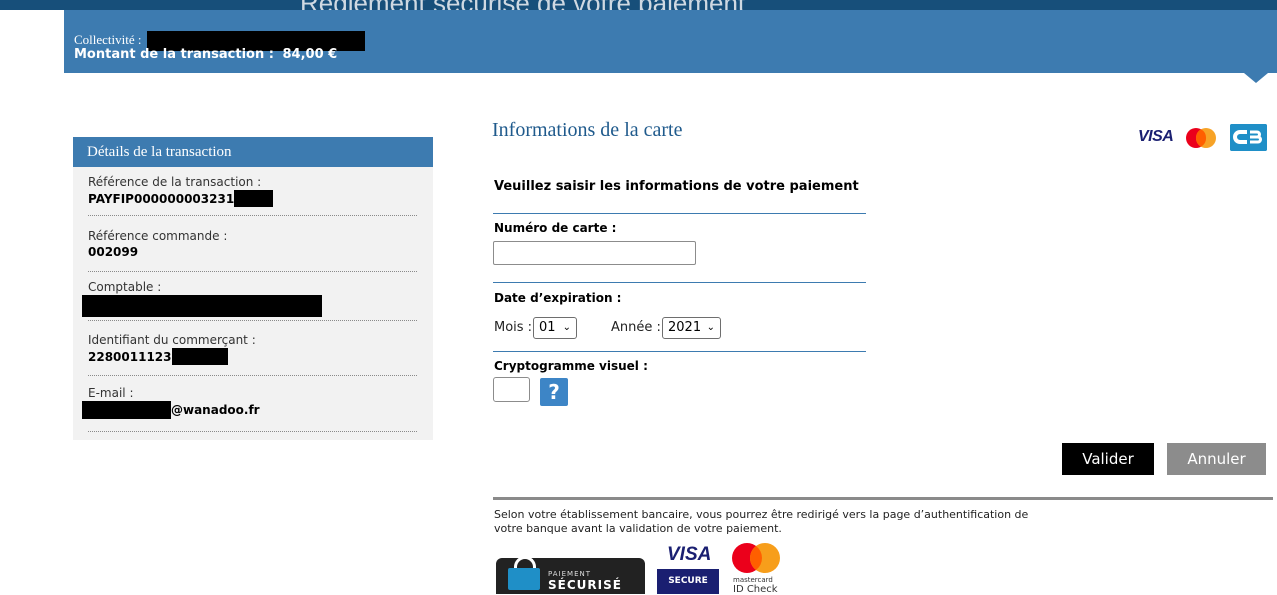 This screenshot has width=1277, height=595. I want to click on cb-small-logo, so click(524, 579).